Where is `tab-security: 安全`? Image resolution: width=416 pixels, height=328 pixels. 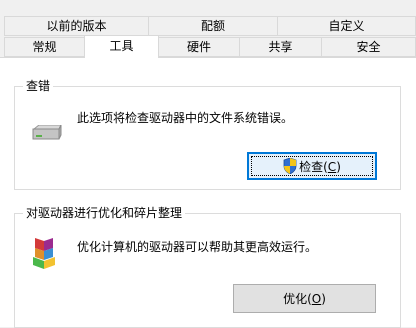 tab-security: 安全 is located at coordinates (368, 47).